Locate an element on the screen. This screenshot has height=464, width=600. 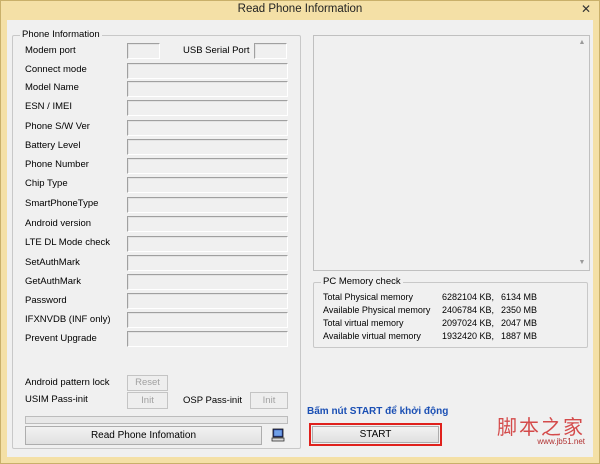
scroll-up-icon: ▲ is located at coordinates (582, 43).